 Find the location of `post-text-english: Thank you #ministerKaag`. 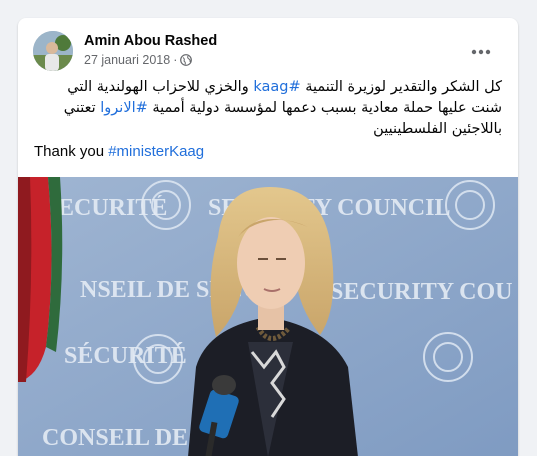

post-text-english: Thank you #ministerKaag is located at coordinates (268, 152).